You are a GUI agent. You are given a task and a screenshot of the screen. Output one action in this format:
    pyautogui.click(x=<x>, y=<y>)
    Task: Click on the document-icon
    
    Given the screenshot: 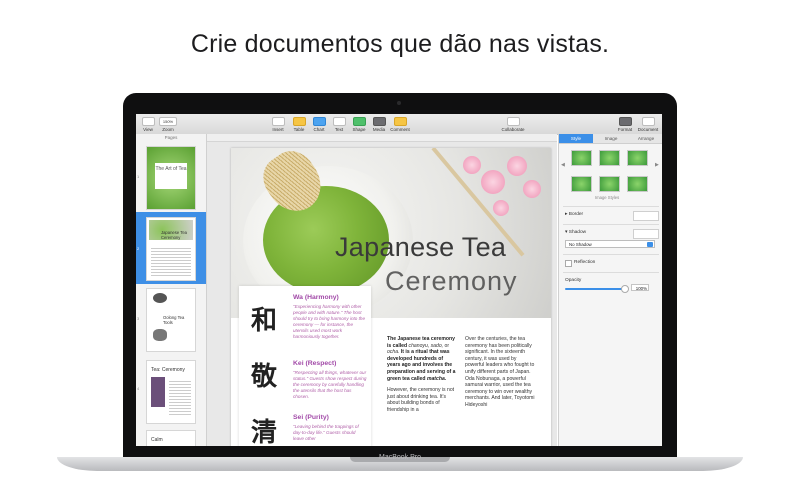 What is the action you would take?
    pyautogui.click(x=648, y=121)
    